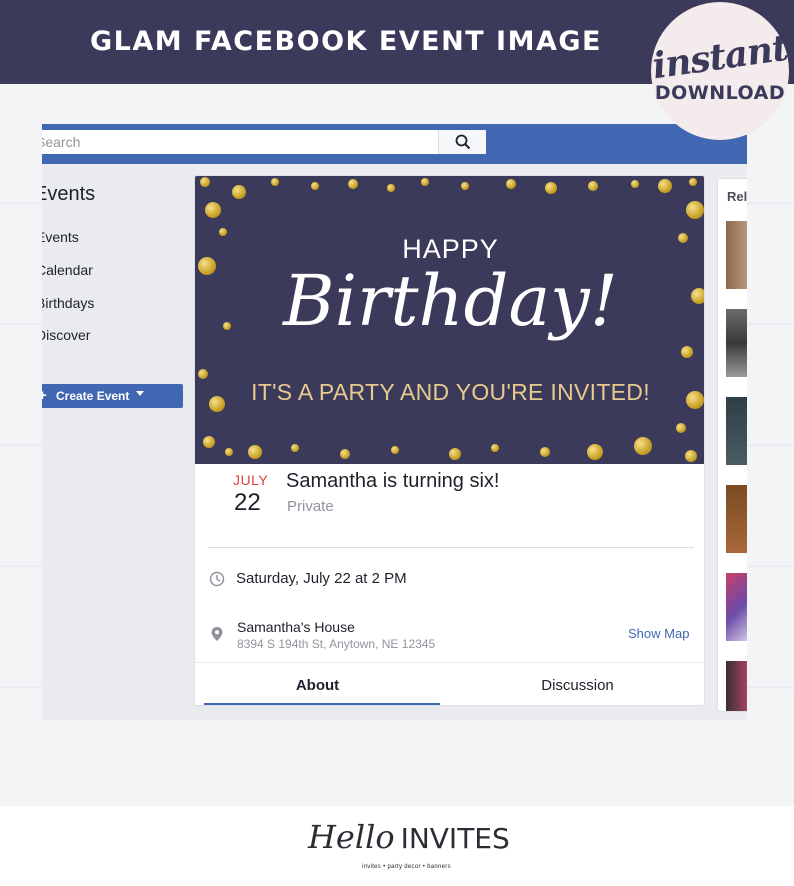 This screenshot has width=794, height=886. I want to click on instant-download-badge: instant DOWNLOAD, so click(720, 71).